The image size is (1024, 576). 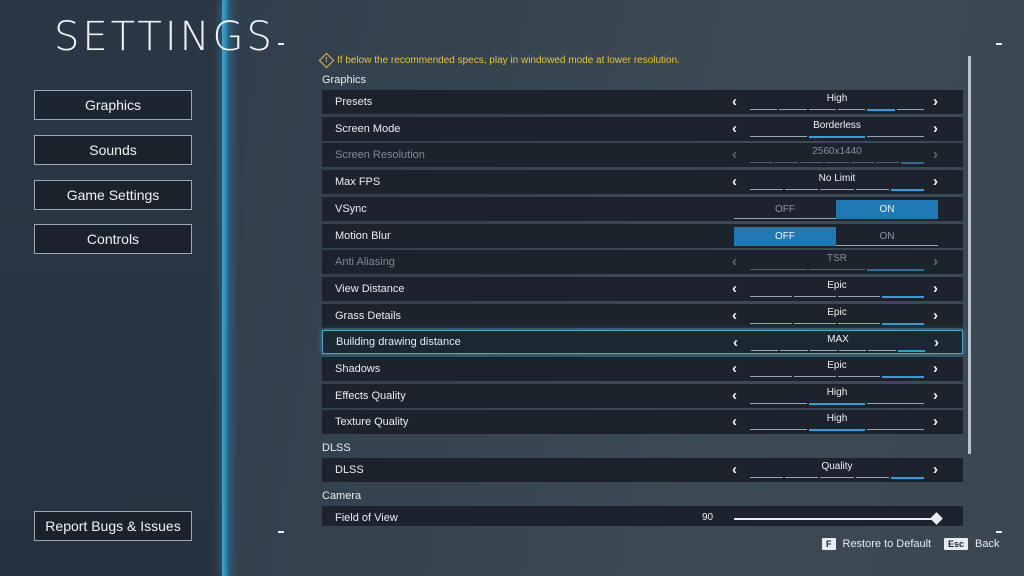 What do you see at coordinates (956, 544) in the screenshot?
I see `esc-key-icon: Esc` at bounding box center [956, 544].